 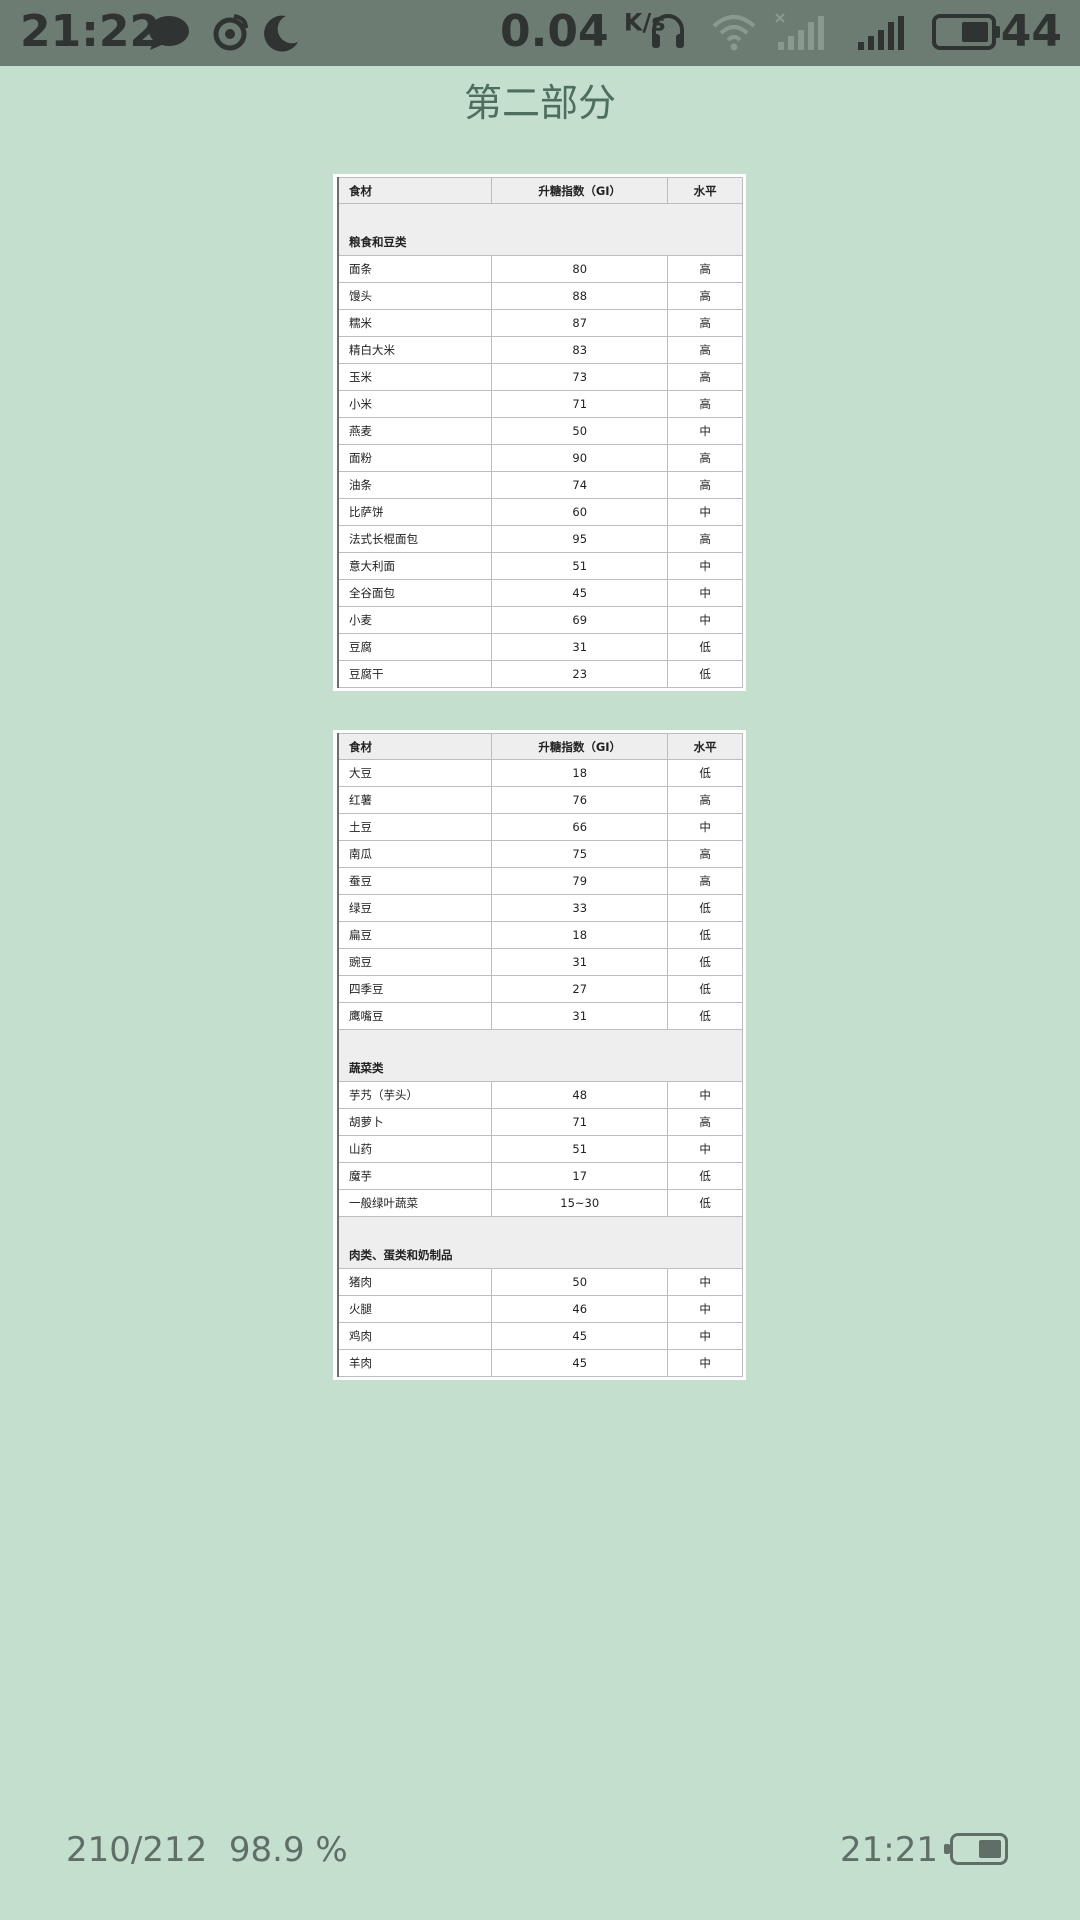 I want to click on table-row: 猪肉 50 中, so click(x=540, y=1282).